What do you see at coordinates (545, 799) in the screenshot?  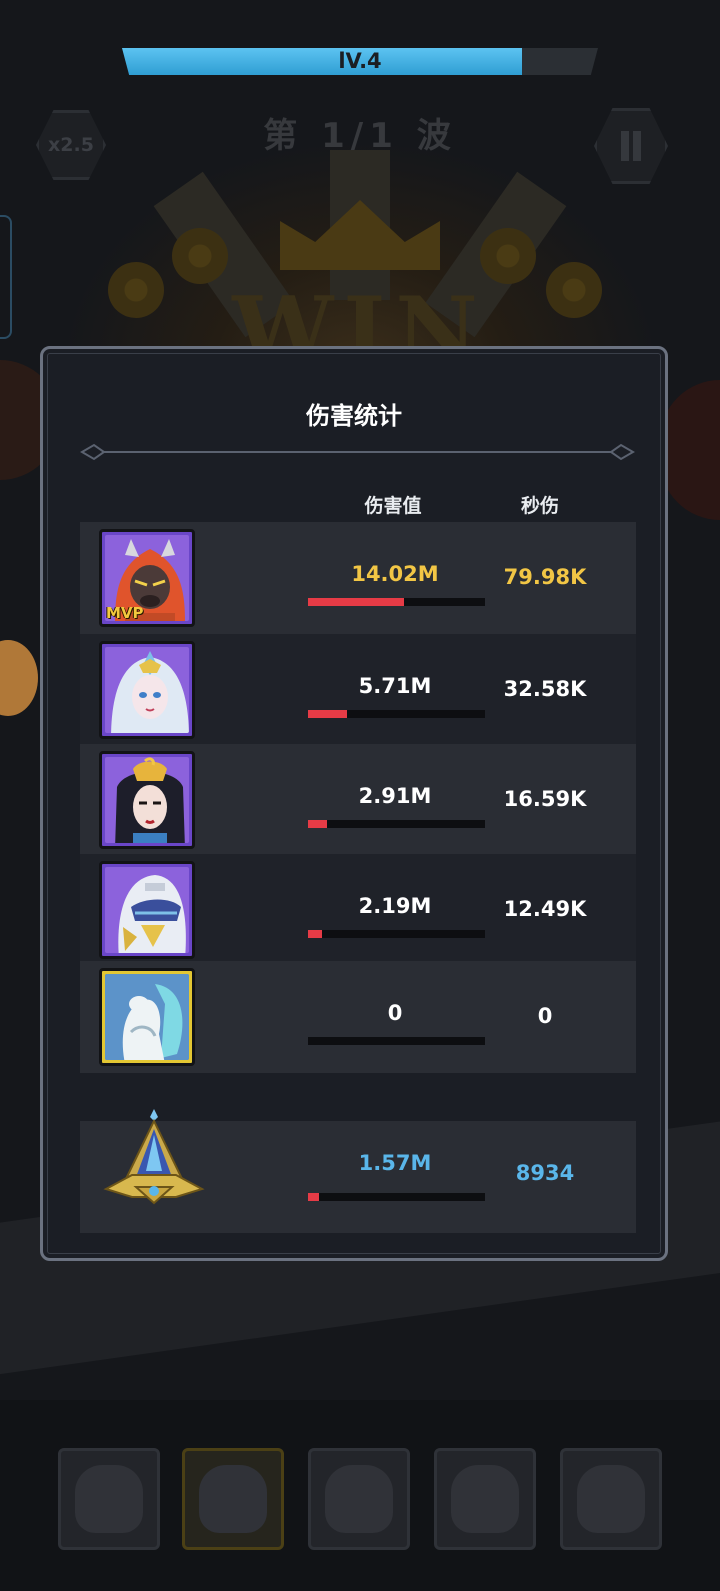 I see `dps-value: 16.59K` at bounding box center [545, 799].